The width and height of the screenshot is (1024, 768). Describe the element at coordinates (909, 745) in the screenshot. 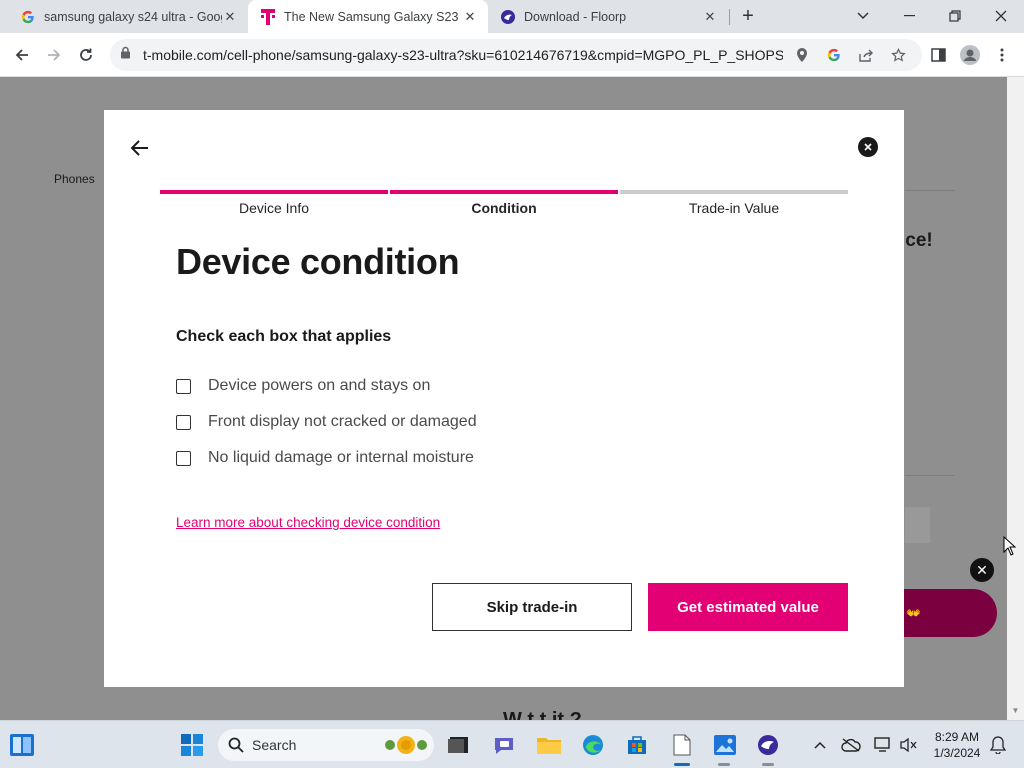

I see `speaker-muted-icon` at that location.